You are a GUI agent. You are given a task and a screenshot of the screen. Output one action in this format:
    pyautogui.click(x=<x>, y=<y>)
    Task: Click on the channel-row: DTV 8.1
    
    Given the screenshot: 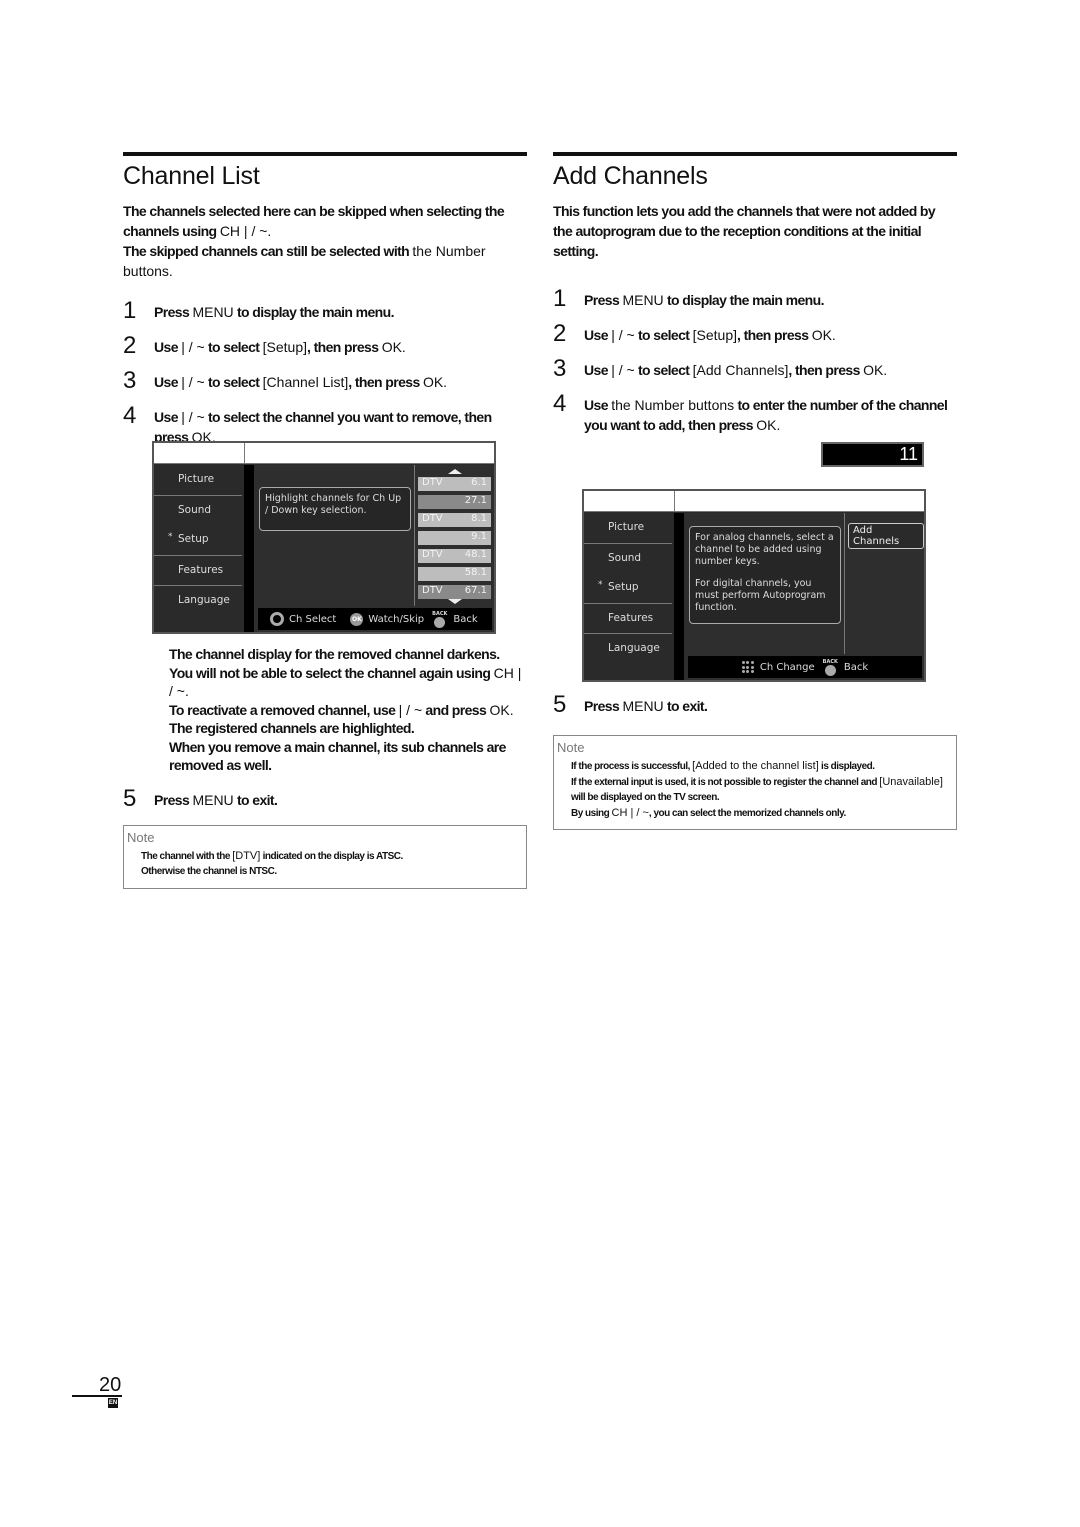 What is the action you would take?
    pyautogui.click(x=454, y=520)
    